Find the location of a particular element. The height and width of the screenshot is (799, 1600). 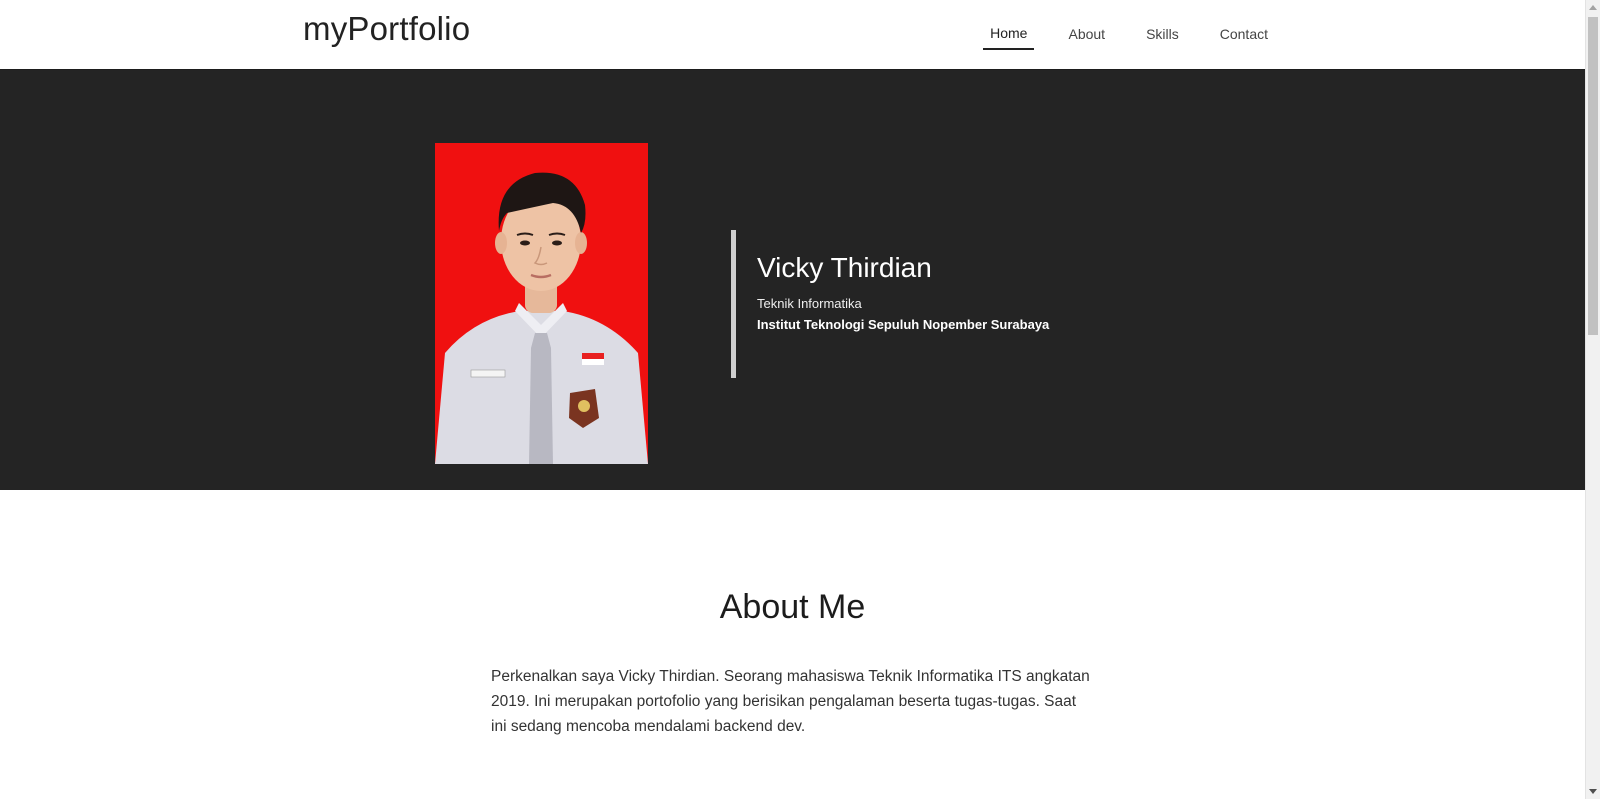

profile-major: Teknik Informatika is located at coordinates (809, 303).